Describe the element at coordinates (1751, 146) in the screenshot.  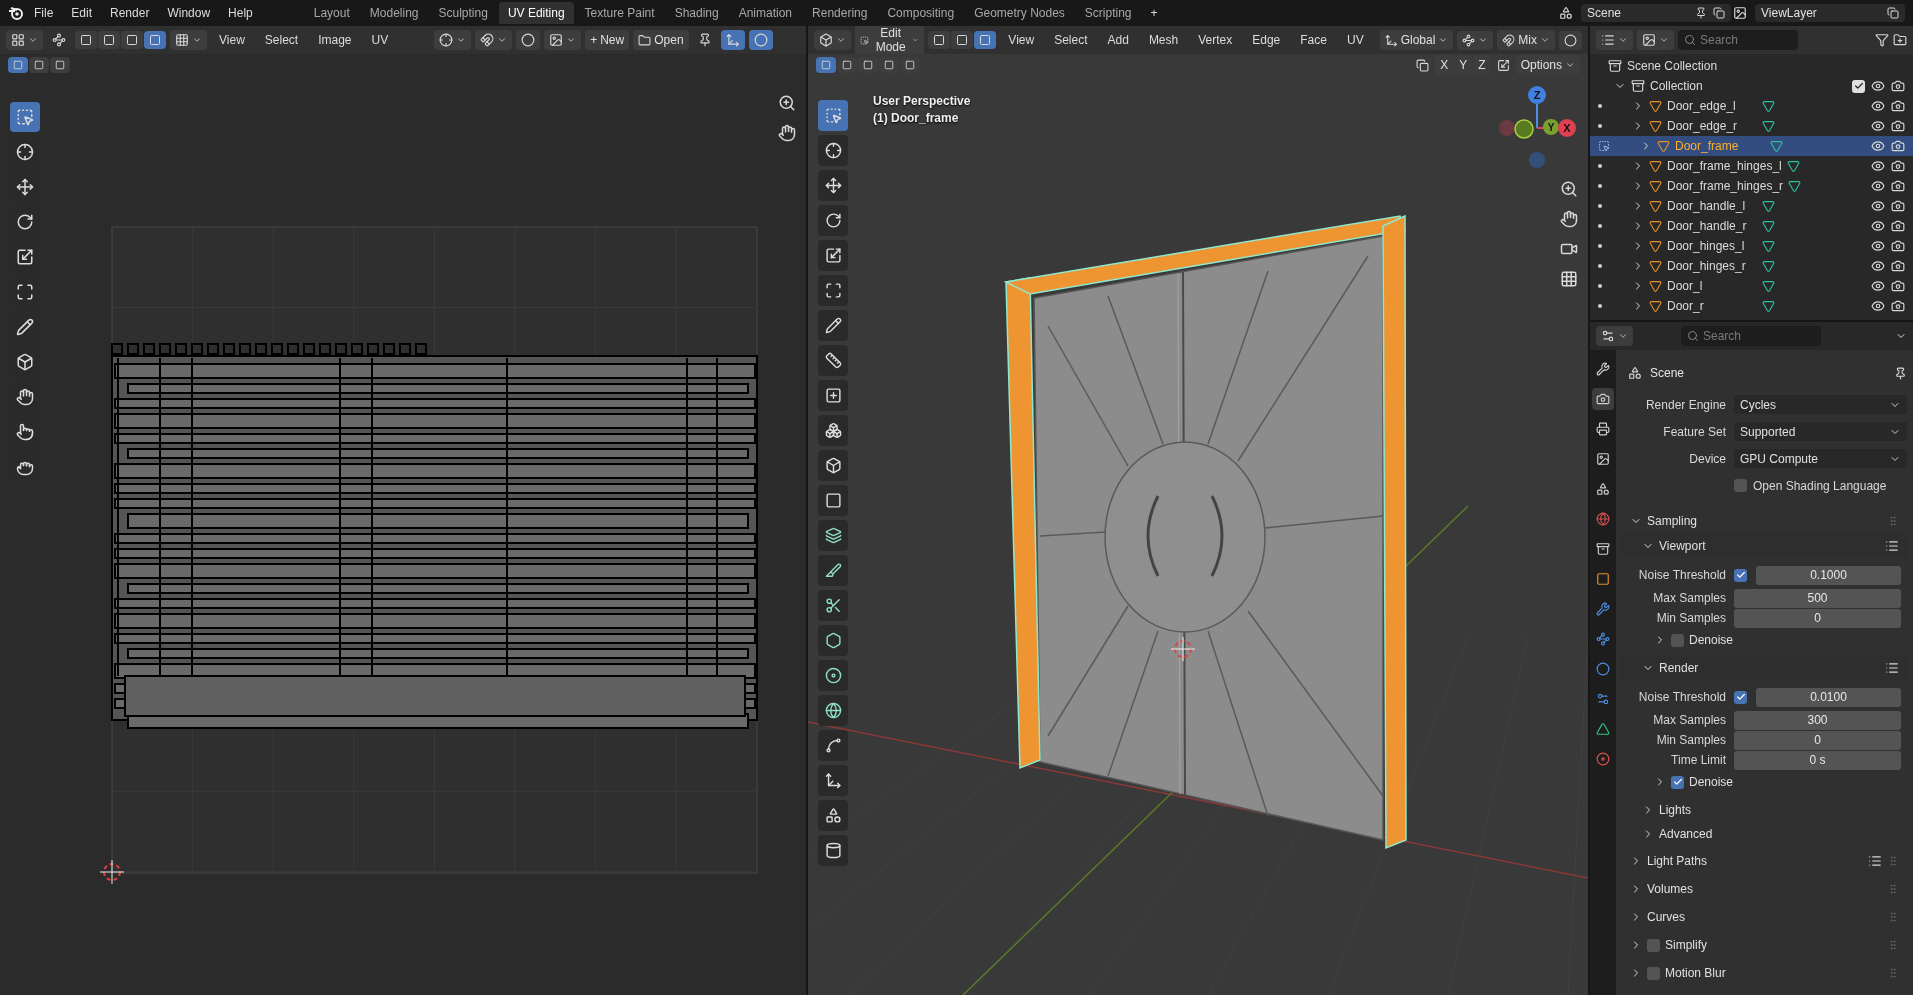
I see `tree-item: Door_frame` at that location.